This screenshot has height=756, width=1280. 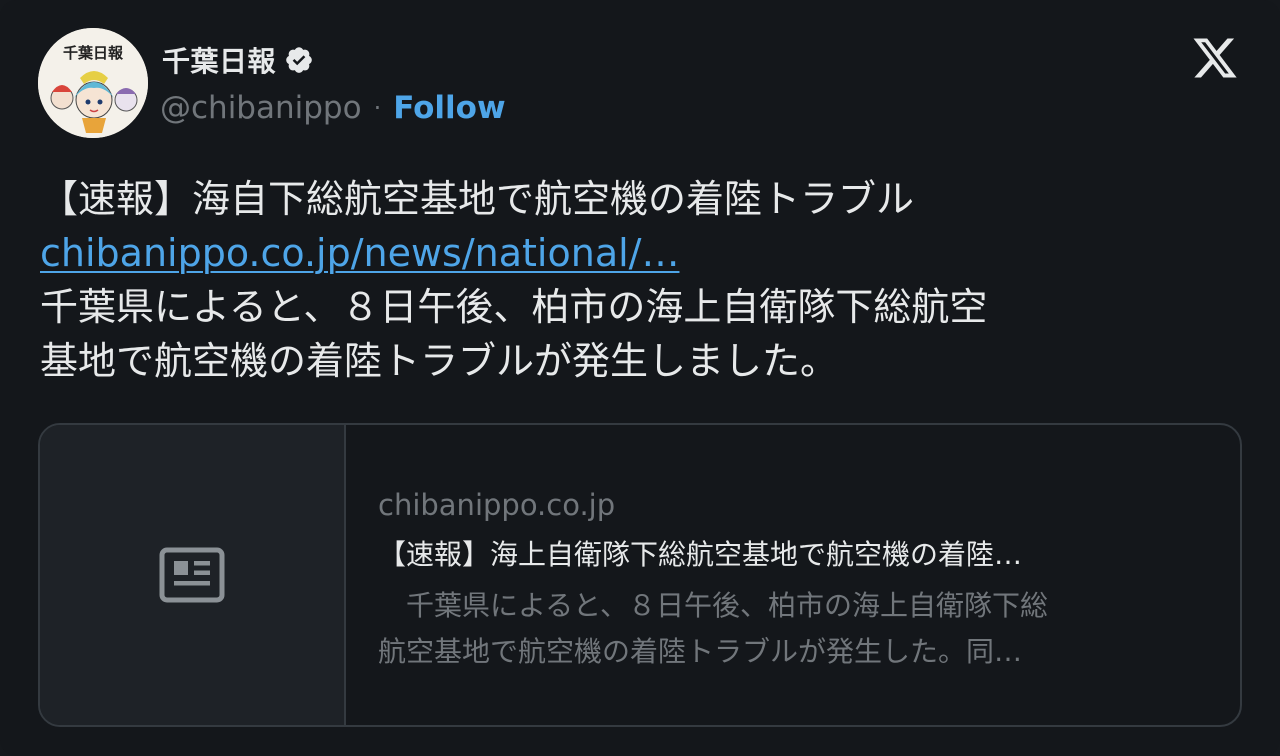 I want to click on verified-badge-icon, so click(x=299, y=60).